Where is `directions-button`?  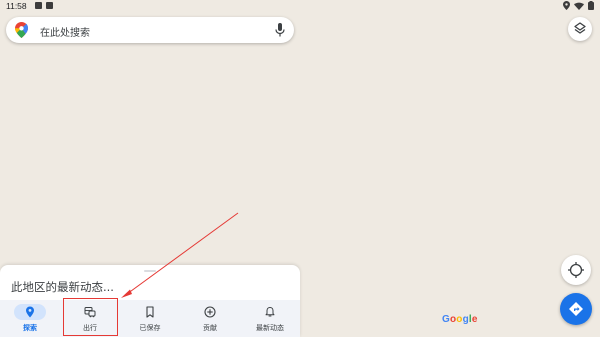
directions-button is located at coordinates (576, 309).